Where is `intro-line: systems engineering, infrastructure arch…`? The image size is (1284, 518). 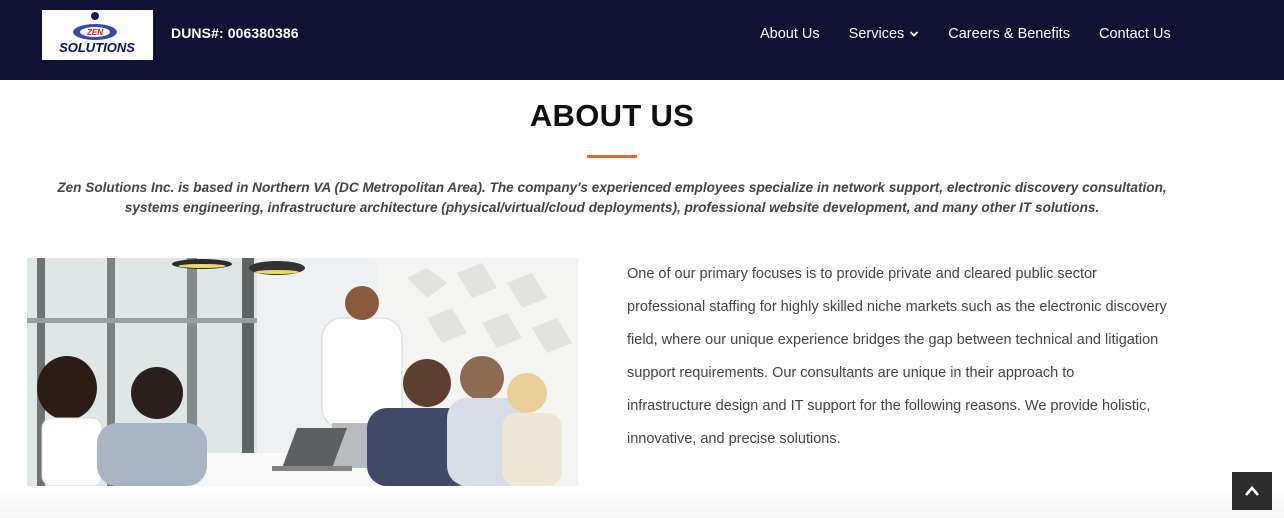 intro-line: systems engineering, infrastructure arch… is located at coordinates (612, 207).